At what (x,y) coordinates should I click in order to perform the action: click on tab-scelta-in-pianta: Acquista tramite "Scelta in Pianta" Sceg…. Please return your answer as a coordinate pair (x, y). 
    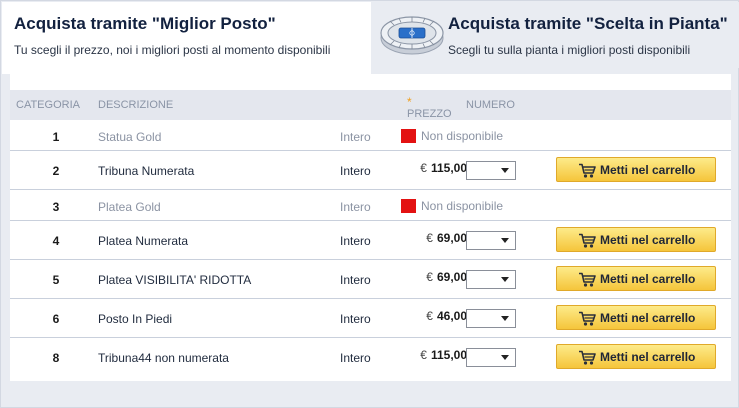
    Looking at the image, I should click on (555, 35).